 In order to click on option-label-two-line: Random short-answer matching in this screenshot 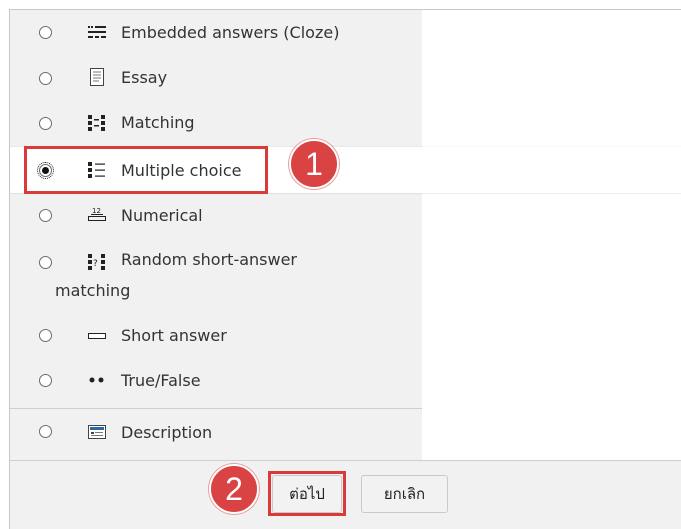, I will do `click(205, 275)`.